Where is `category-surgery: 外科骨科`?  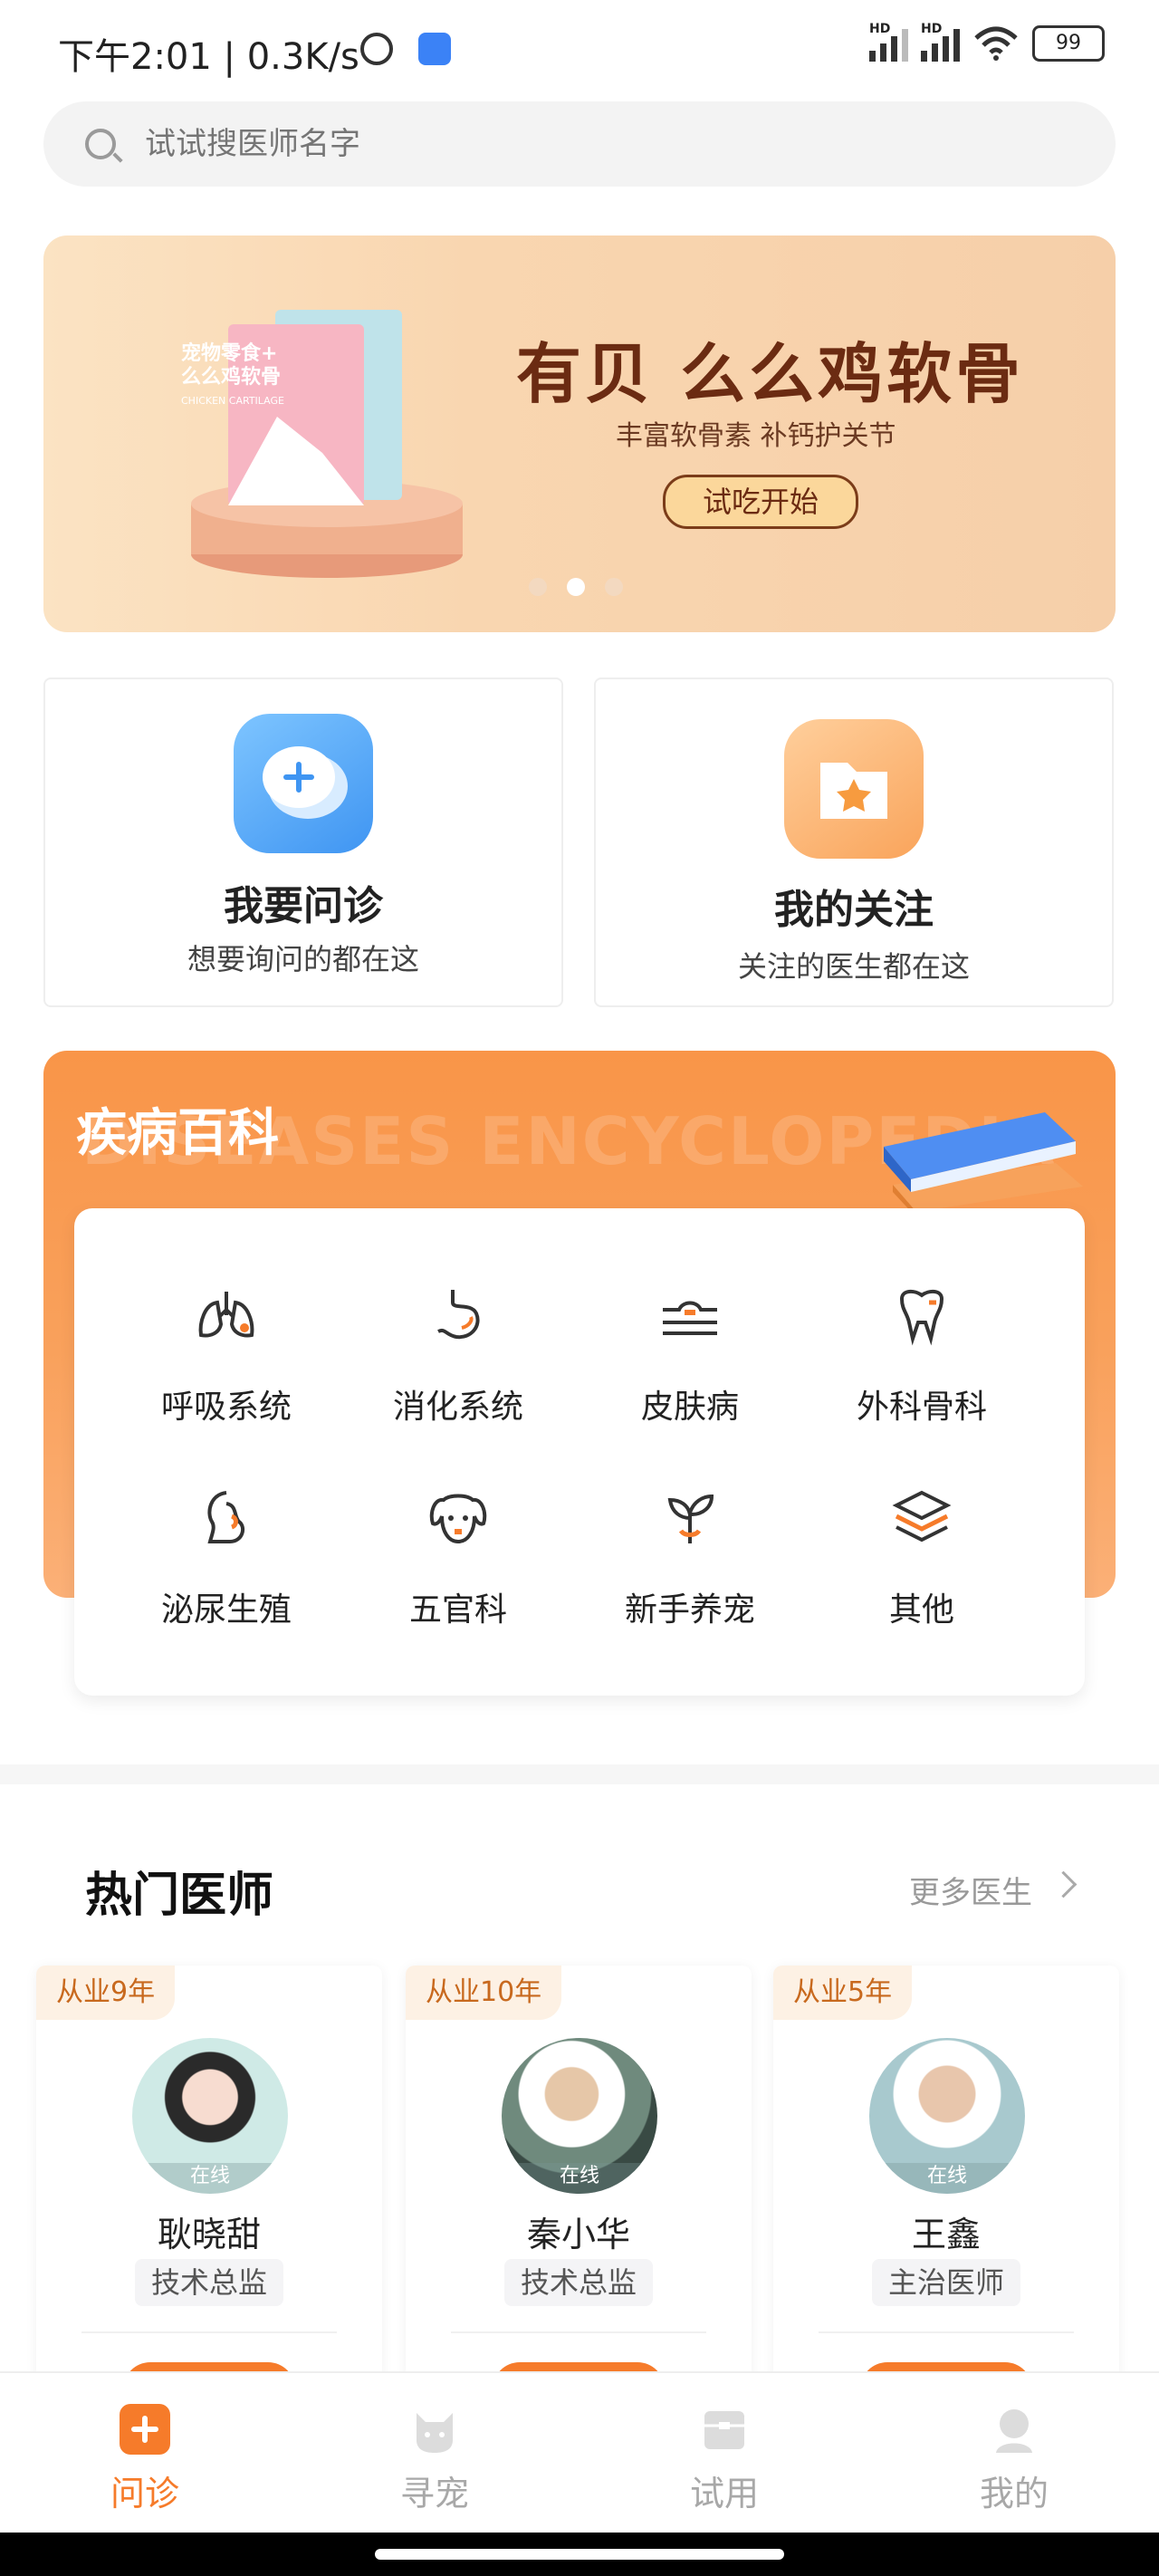 category-surgery: 外科骨科 is located at coordinates (922, 1352).